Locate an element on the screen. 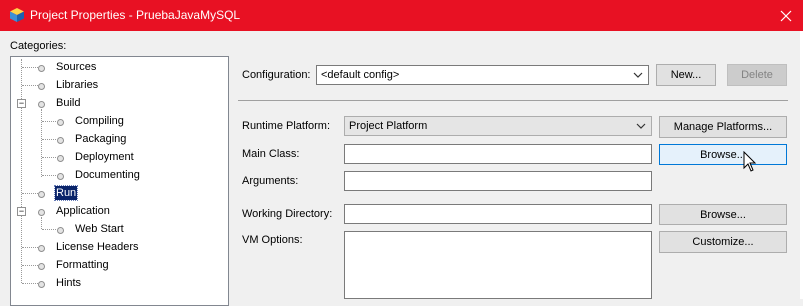 The width and height of the screenshot is (803, 306). runtime-platform-label: Runtime Platform: is located at coordinates (286, 126).